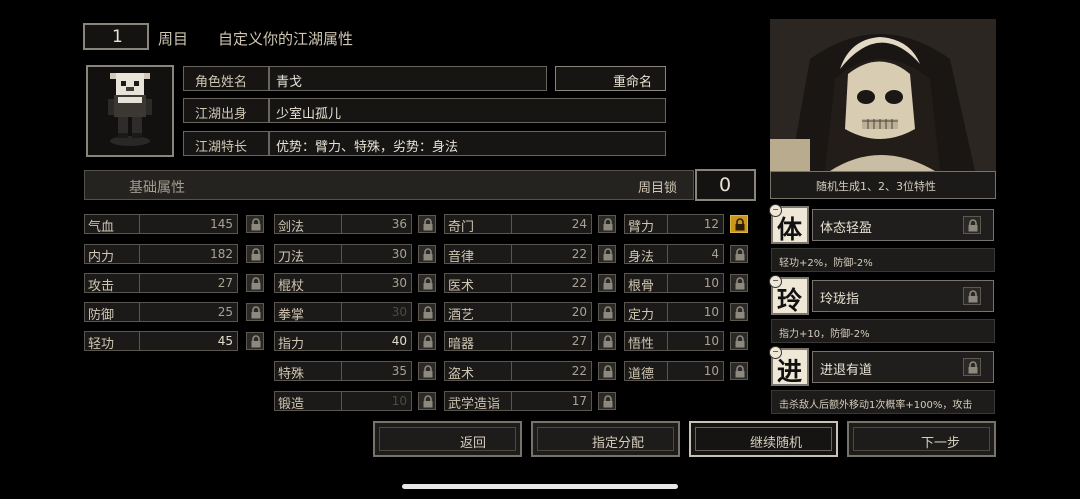 This screenshot has height=499, width=1080. What do you see at coordinates (876, 405) in the screenshot?
I see `trait-desc: 击杀敌人后额外移动1次概率+100%，攻击` at bounding box center [876, 405].